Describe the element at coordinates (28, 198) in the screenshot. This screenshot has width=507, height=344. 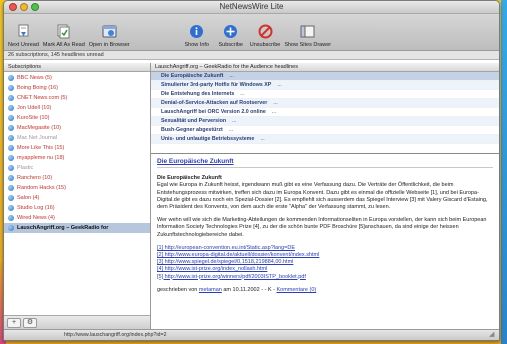
I see `subscription-label: Salon (4)` at that location.